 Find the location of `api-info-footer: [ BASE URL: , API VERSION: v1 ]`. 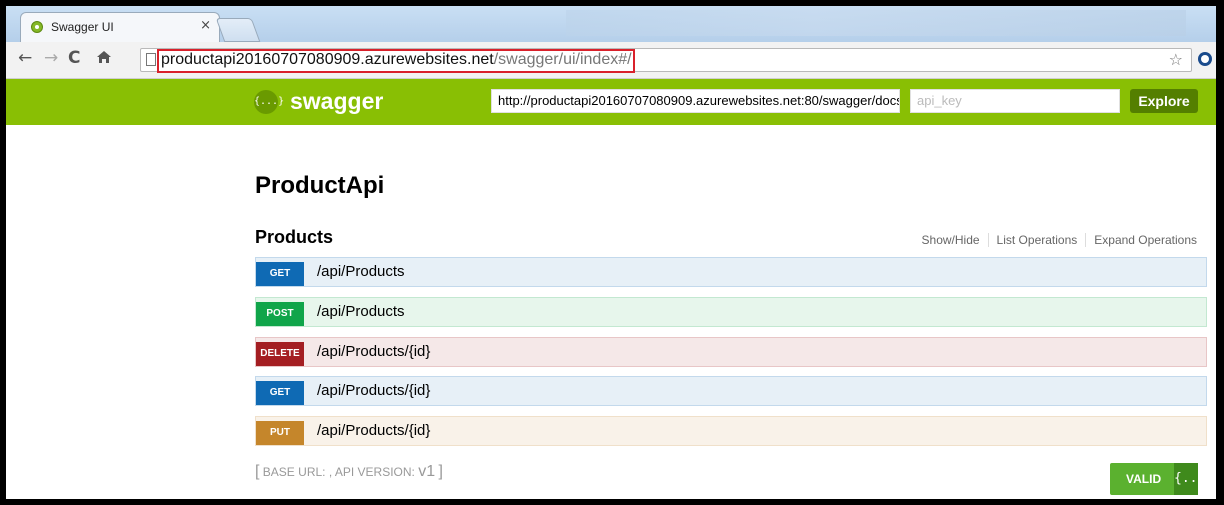

api-info-footer: [ BASE URL: , API VERSION: v1 ] is located at coordinates (349, 472).